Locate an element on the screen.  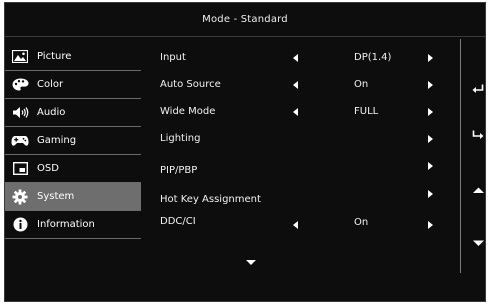
setting-row-hot-key-assignment: Hot Key Assignment is located at coordinates (305, 198).